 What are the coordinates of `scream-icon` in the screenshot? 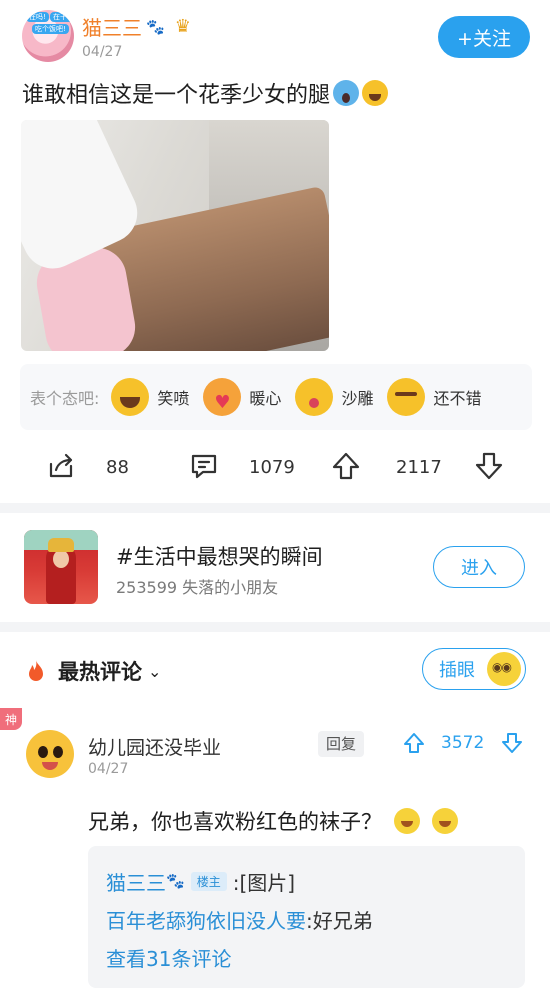 It's located at (346, 93).